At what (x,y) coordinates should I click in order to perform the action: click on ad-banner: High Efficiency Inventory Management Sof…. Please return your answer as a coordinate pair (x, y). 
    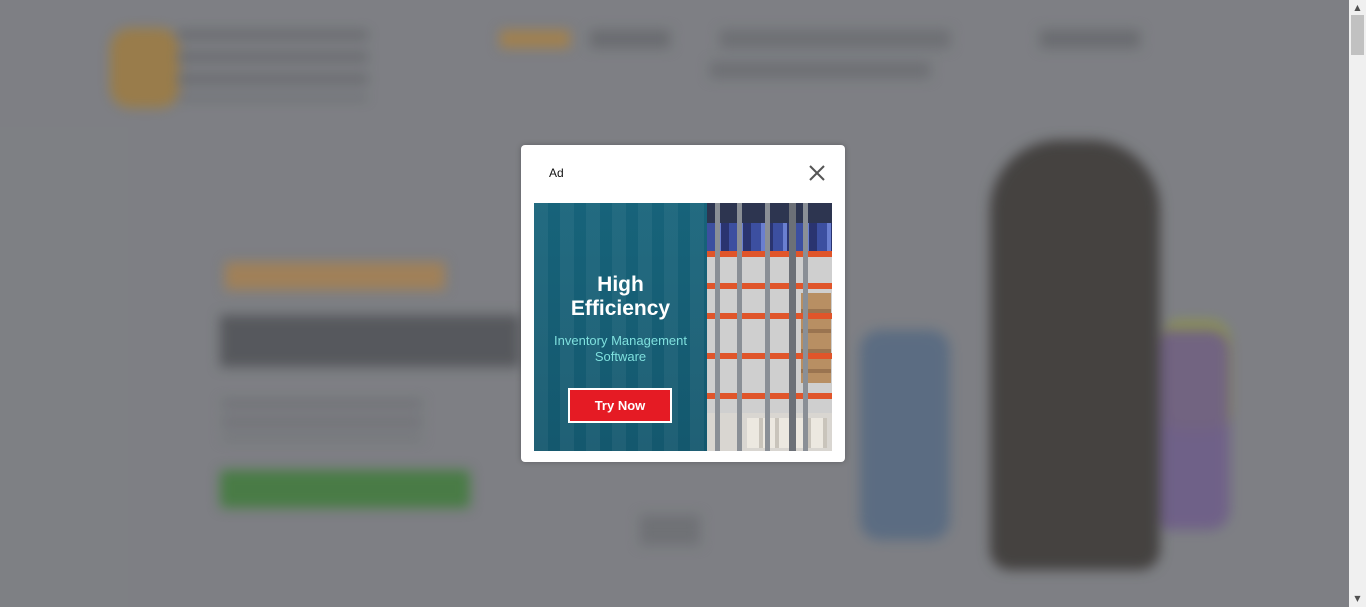
    Looking at the image, I should click on (683, 327).